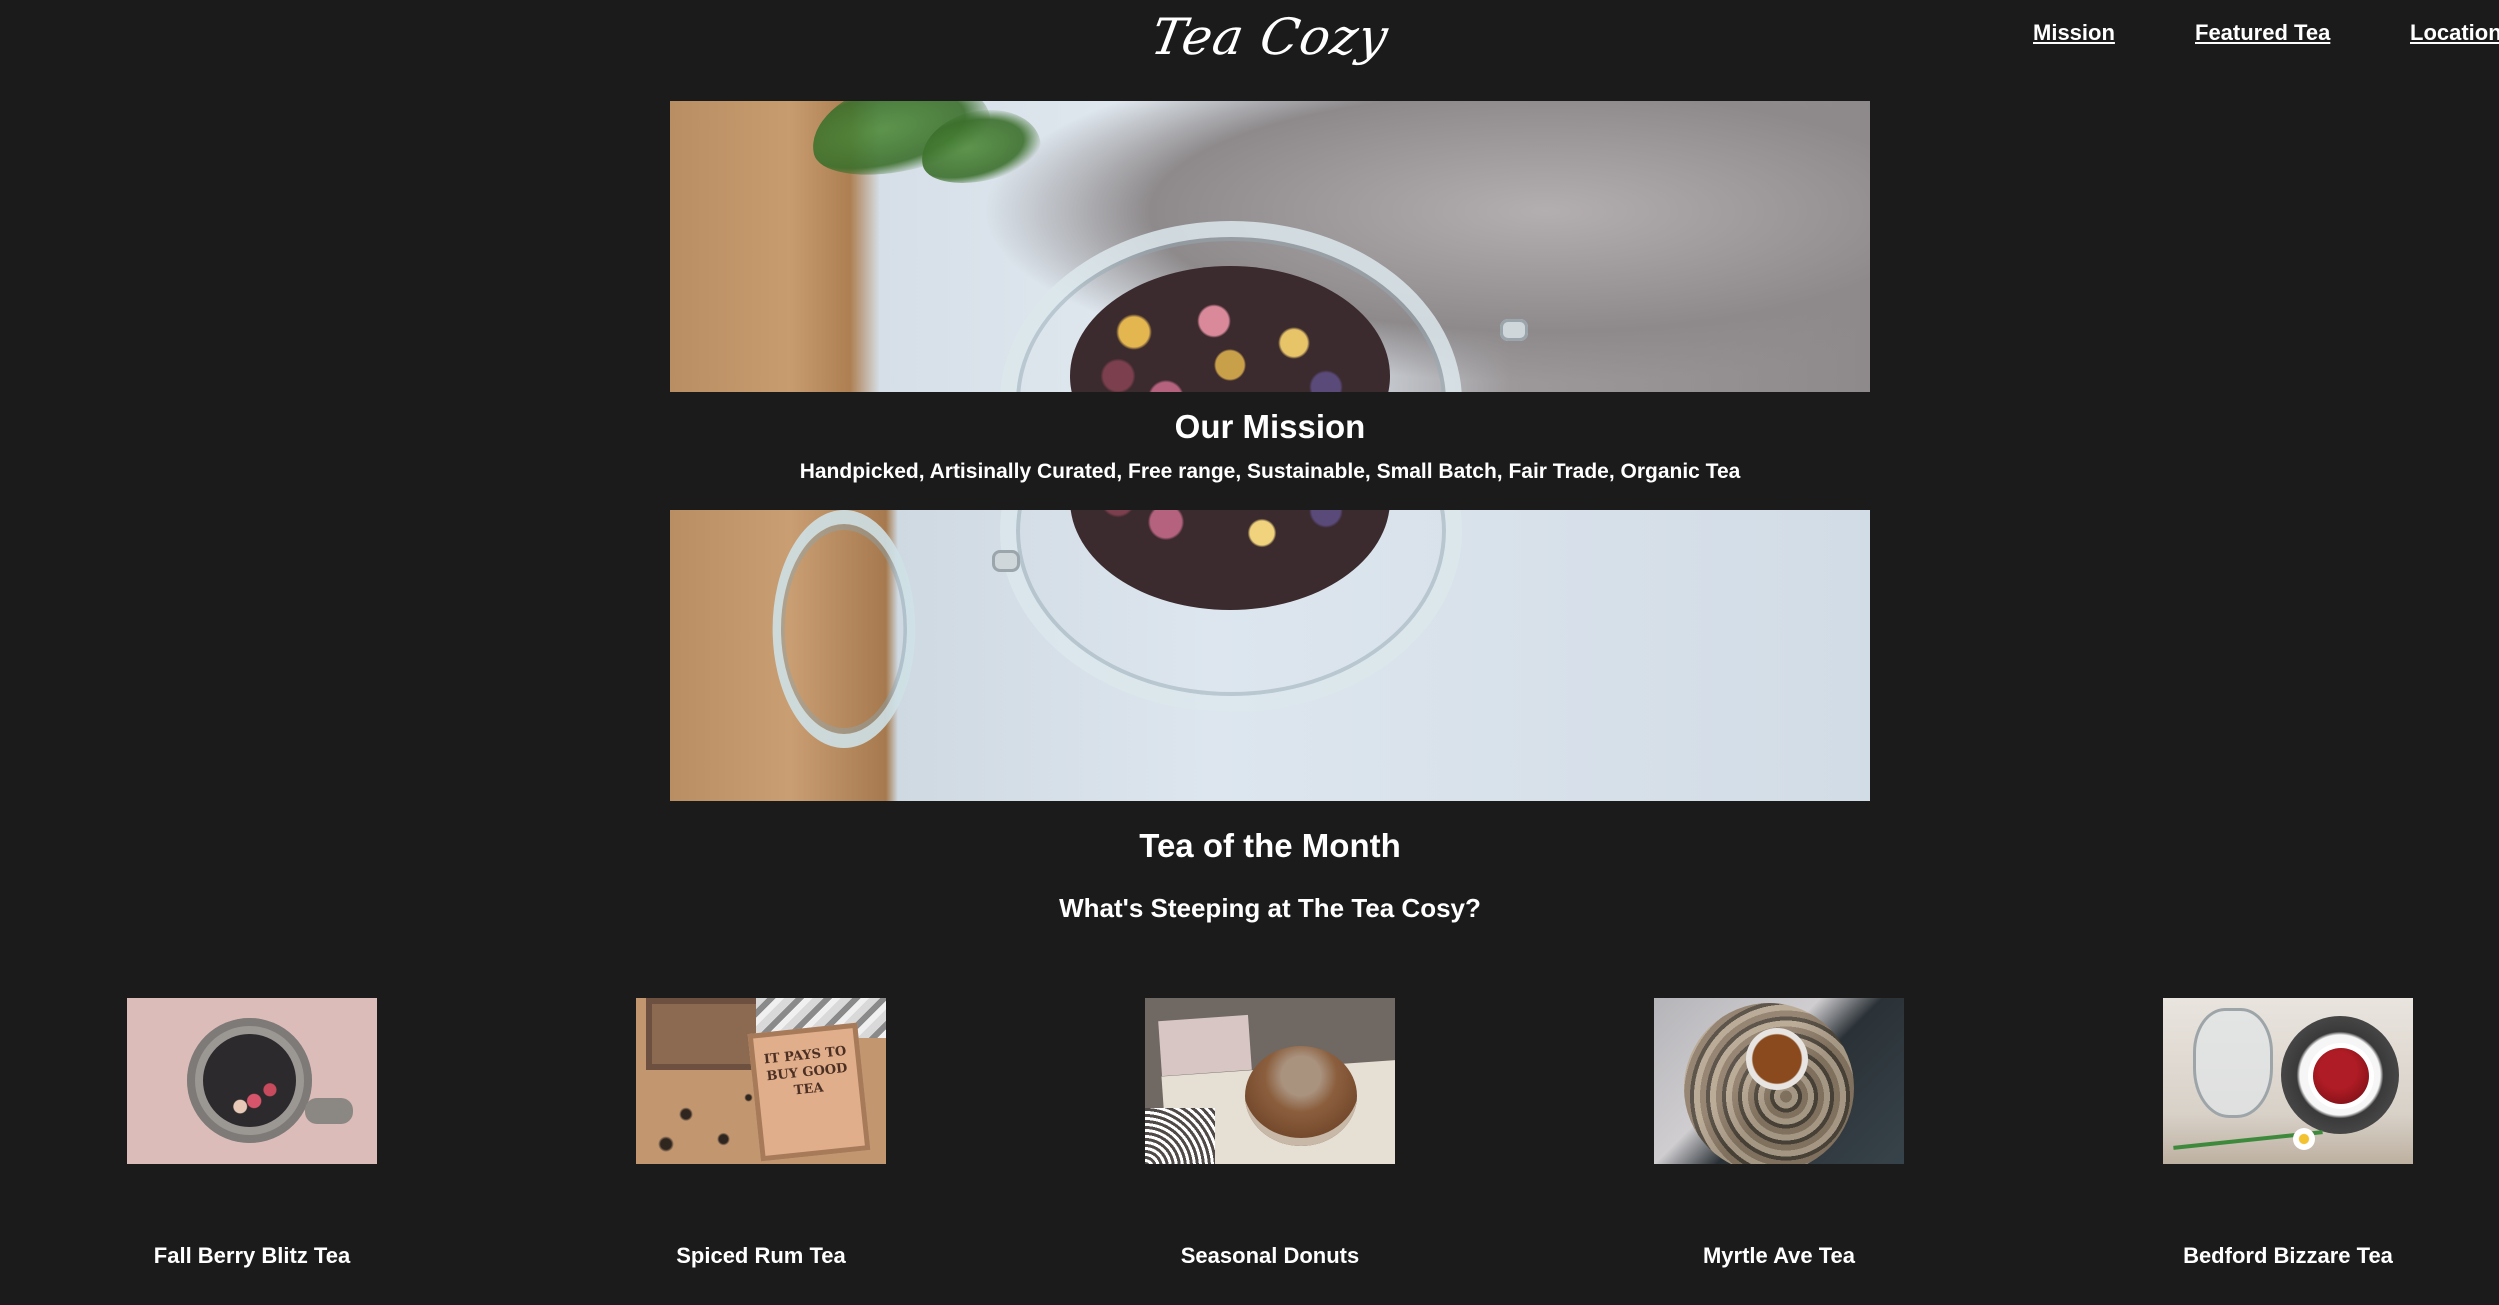 The image size is (2499, 1305). Describe the element at coordinates (1270, 1255) in the screenshot. I see `tea-card-label: Seasonal Donuts` at that location.